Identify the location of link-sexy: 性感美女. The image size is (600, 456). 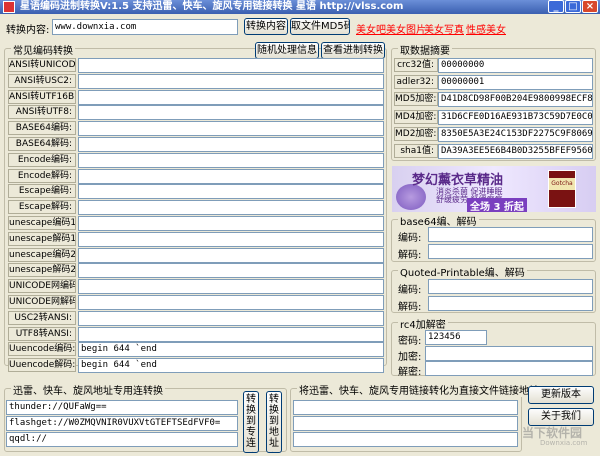
(486, 28).